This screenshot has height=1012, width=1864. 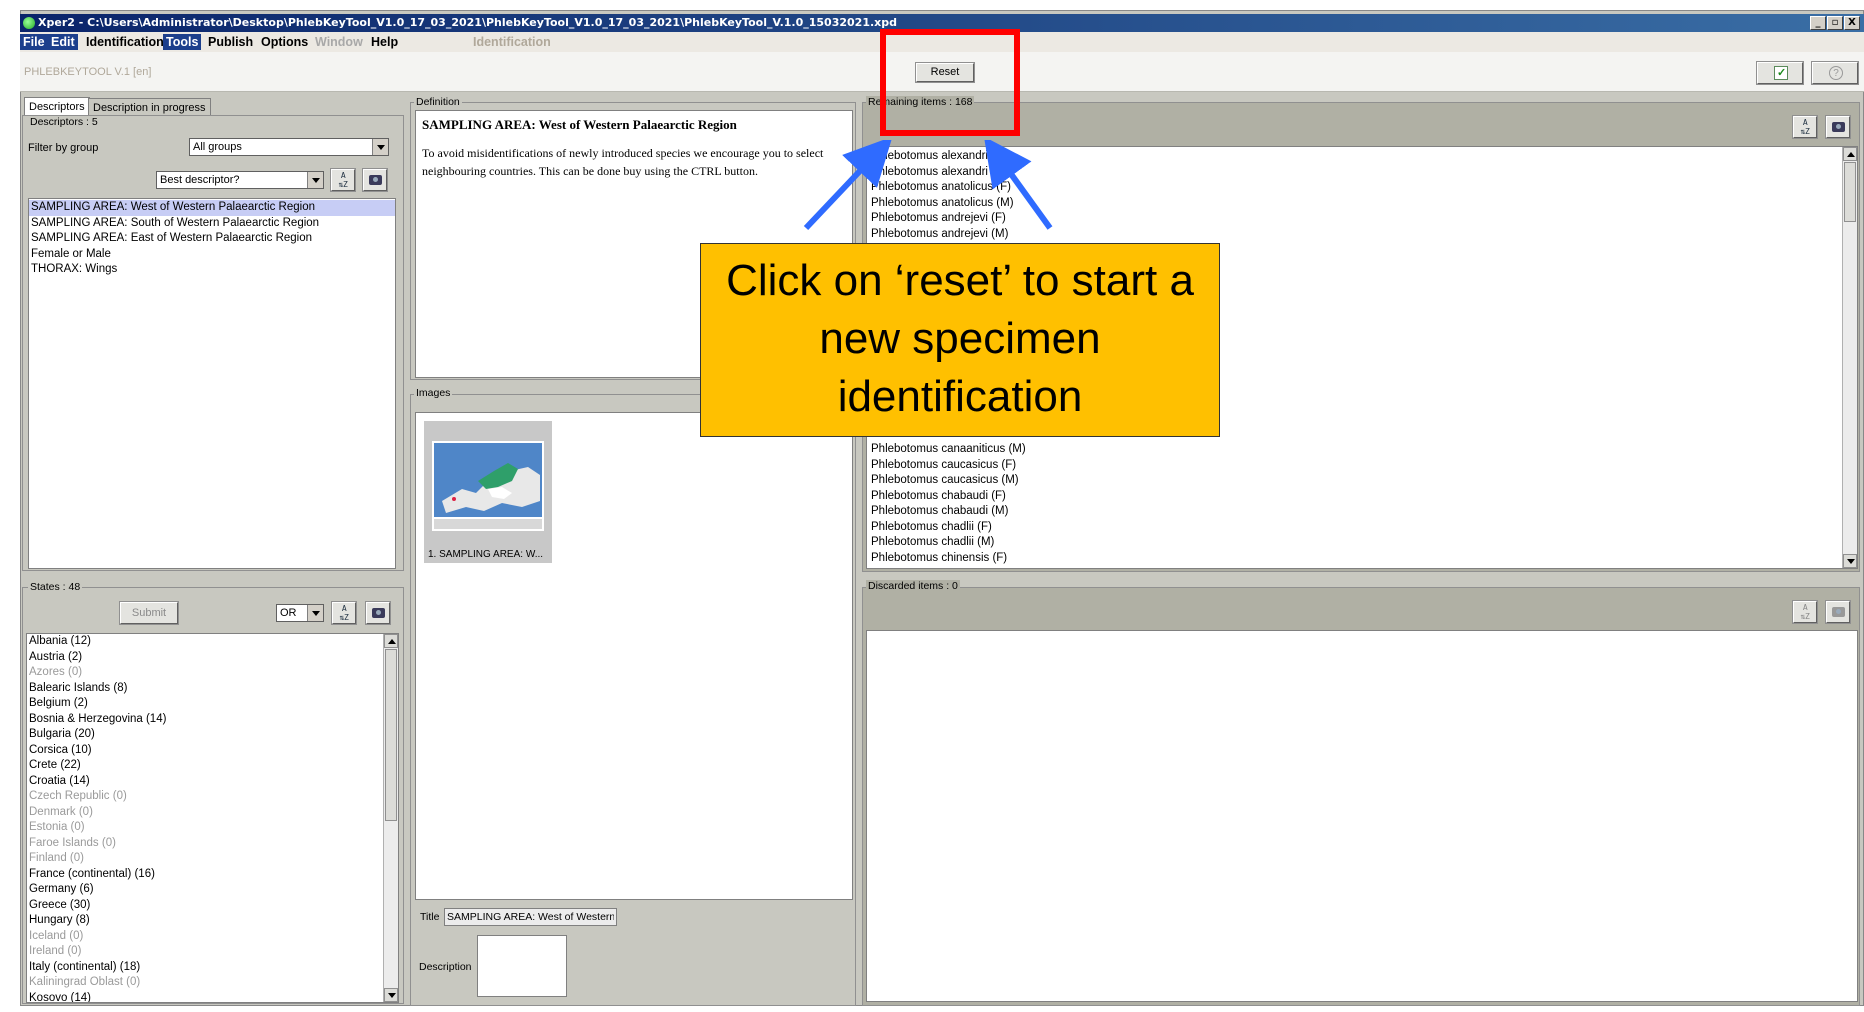 I want to click on filter-label: Filter by group, so click(x=63, y=148).